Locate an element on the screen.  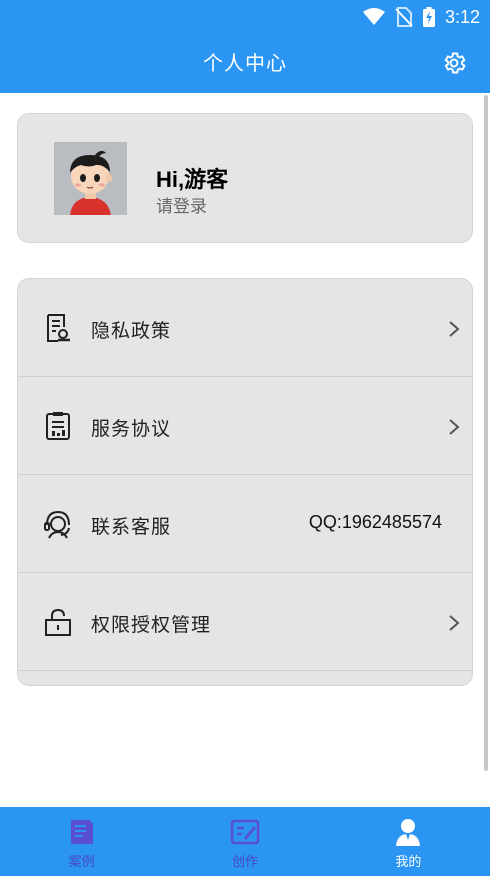
create-edit-icon is located at coordinates (245, 832).